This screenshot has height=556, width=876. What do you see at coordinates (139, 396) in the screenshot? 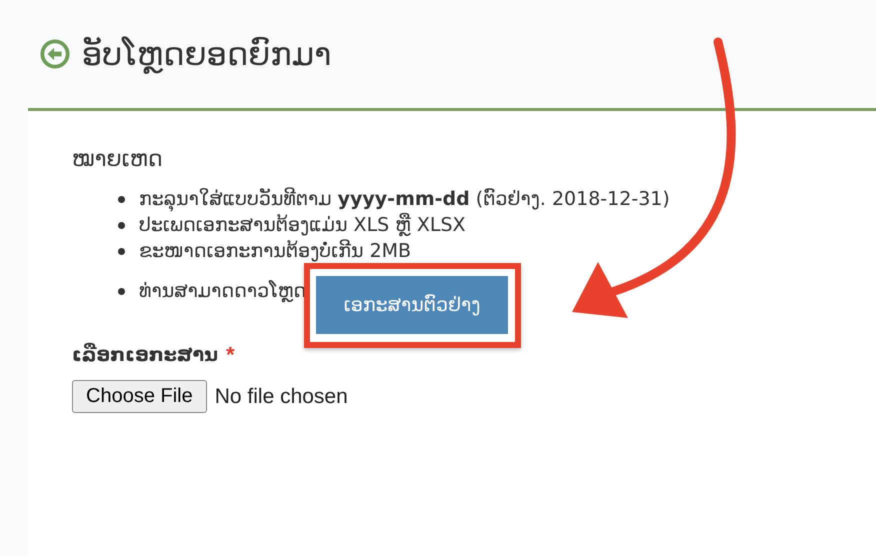
I see `choose-file-button: Choose File` at bounding box center [139, 396].